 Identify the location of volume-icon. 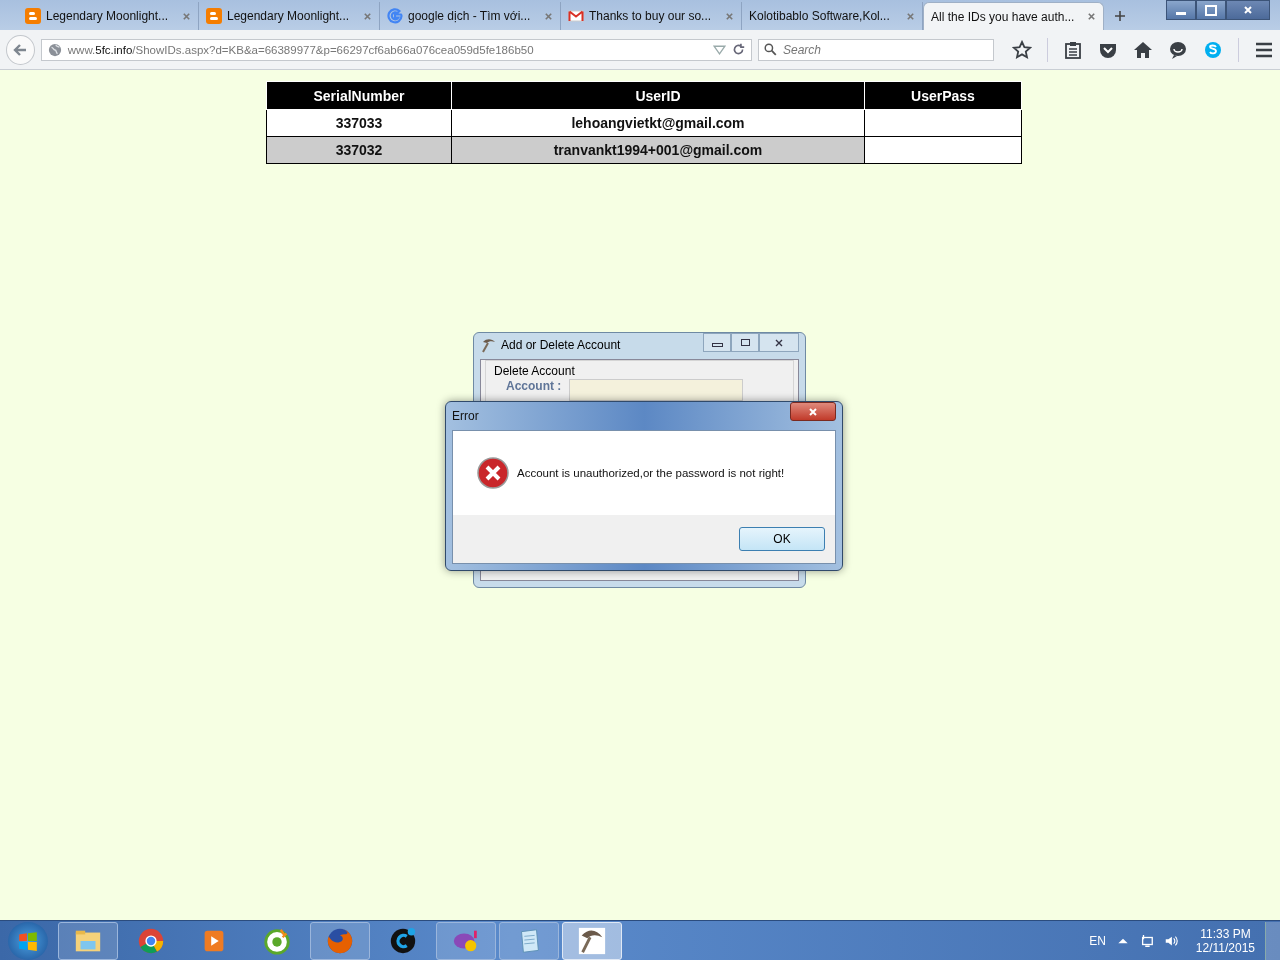
(1170, 940).